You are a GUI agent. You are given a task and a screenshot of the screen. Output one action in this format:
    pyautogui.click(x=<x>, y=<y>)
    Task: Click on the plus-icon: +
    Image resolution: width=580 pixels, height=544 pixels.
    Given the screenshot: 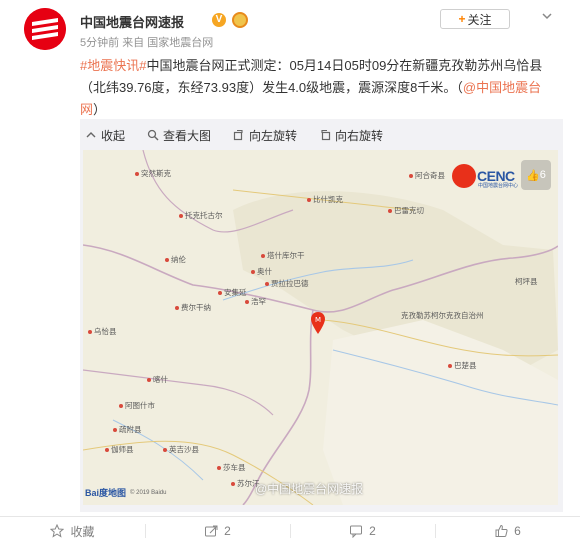 What is the action you would take?
    pyautogui.click(x=462, y=19)
    